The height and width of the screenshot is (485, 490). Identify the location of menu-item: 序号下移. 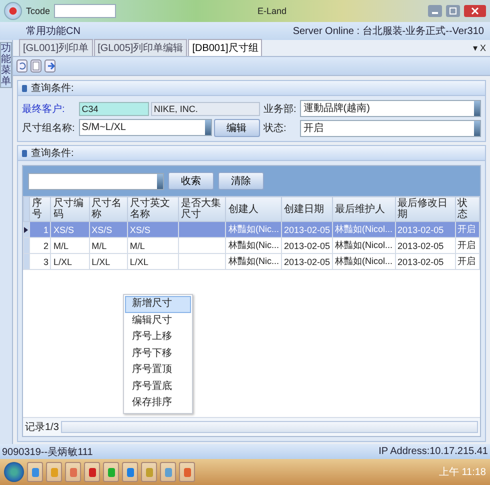
(158, 354).